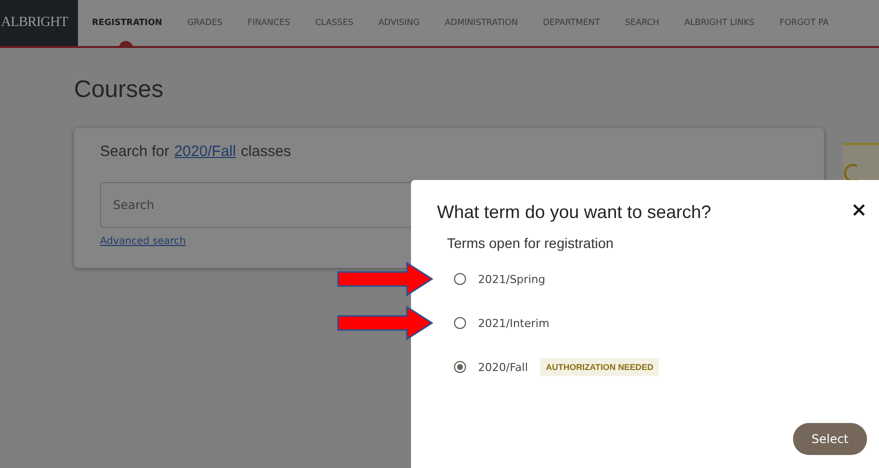 This screenshot has width=879, height=468. Describe the element at coordinates (265, 151) in the screenshot. I see `search-label: classes` at that location.